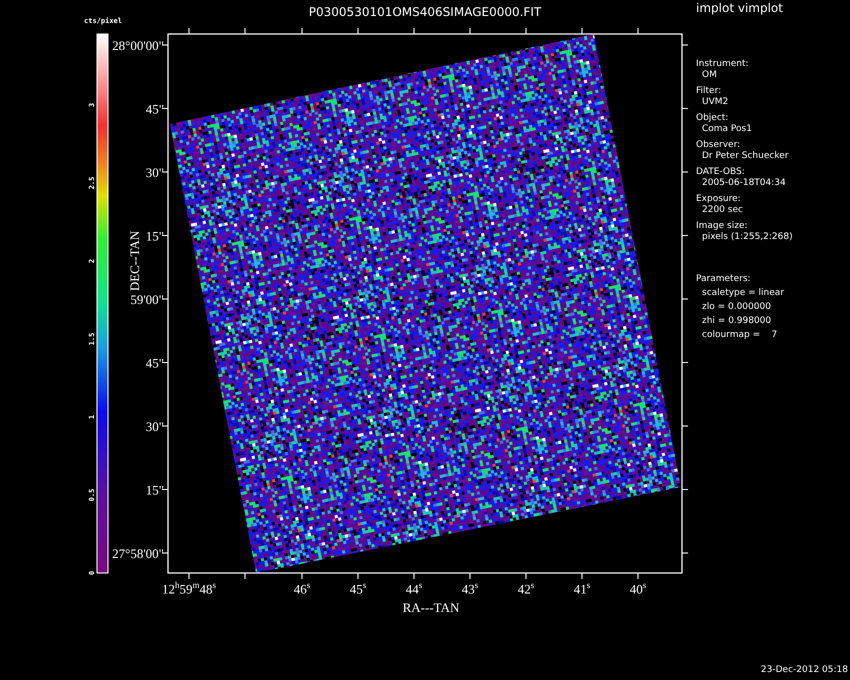  What do you see at coordinates (147, 299) in the screenshot?
I see `y-tick-label: 59'00"` at bounding box center [147, 299].